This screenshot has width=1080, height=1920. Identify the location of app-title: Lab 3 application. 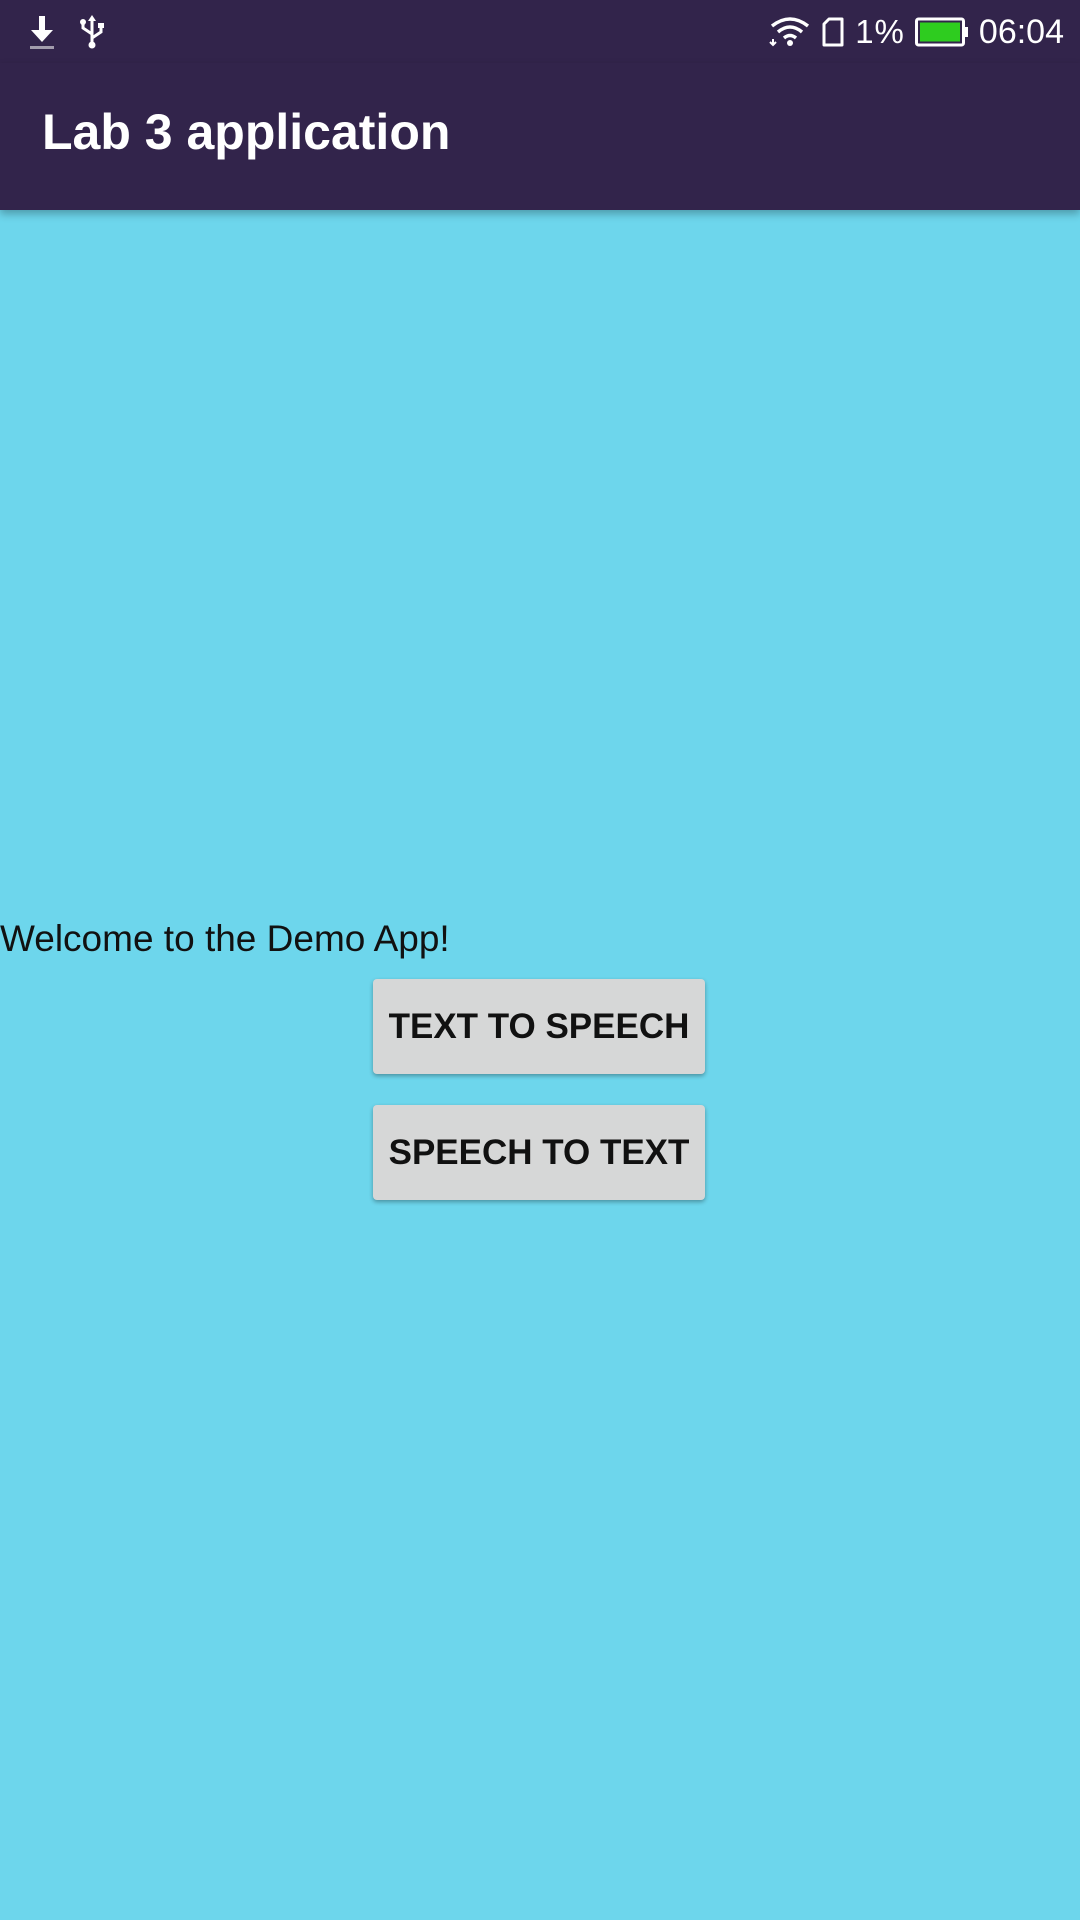
(246, 132).